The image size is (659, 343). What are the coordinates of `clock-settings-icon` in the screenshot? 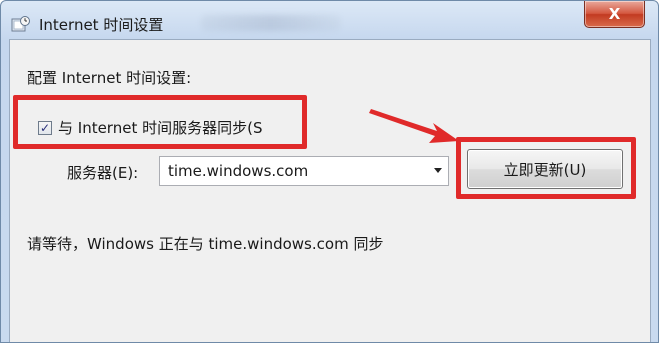 It's located at (20, 24).